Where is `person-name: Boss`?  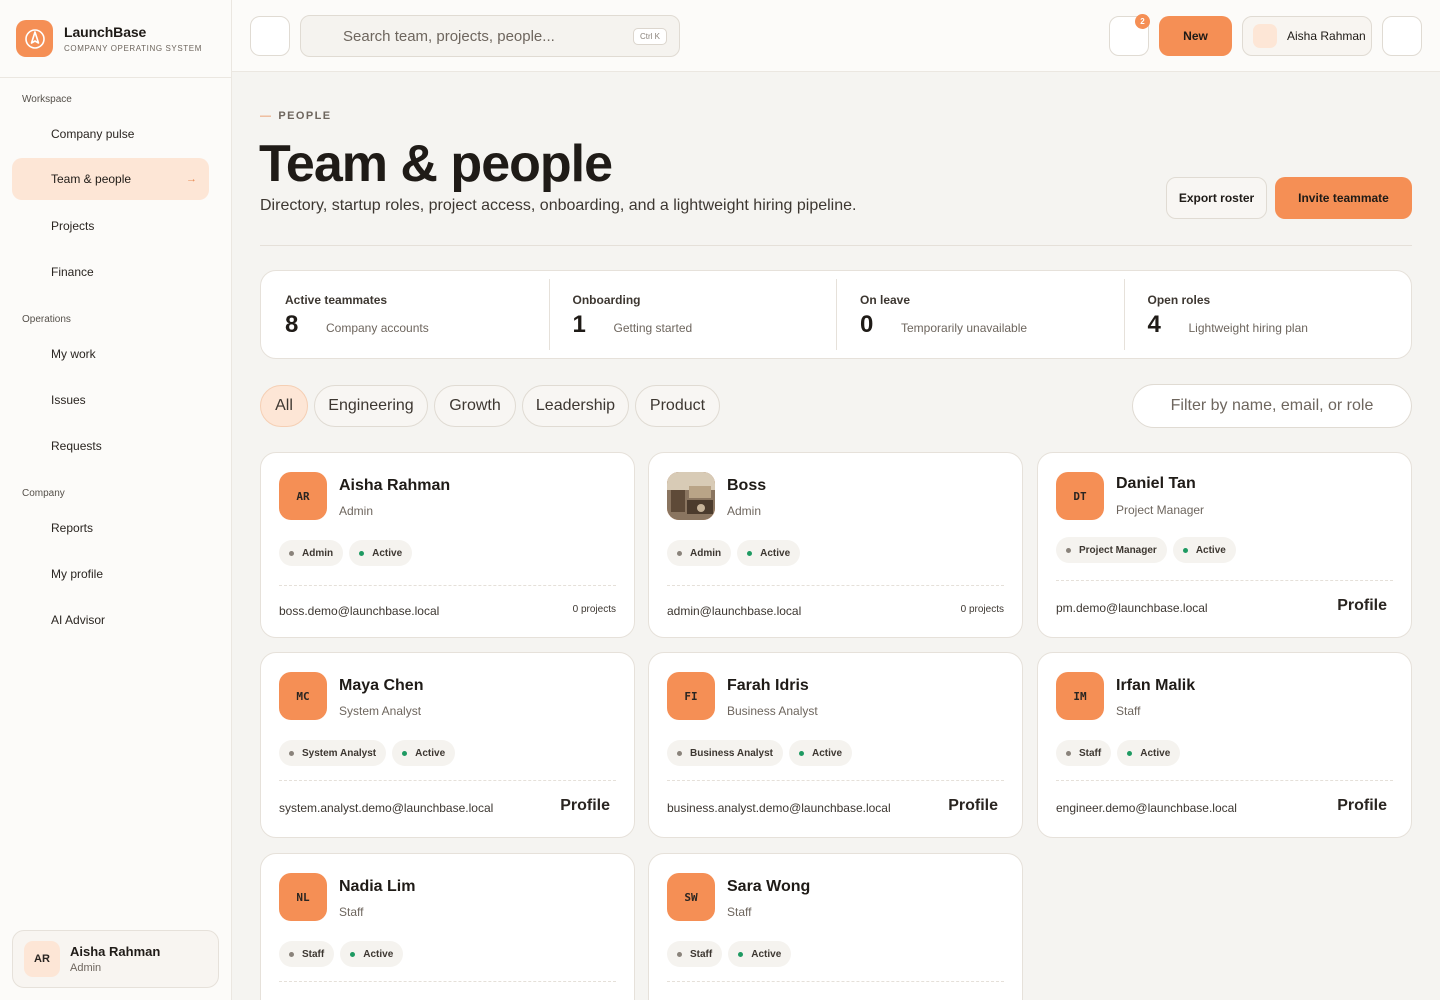 person-name: Boss is located at coordinates (746, 486).